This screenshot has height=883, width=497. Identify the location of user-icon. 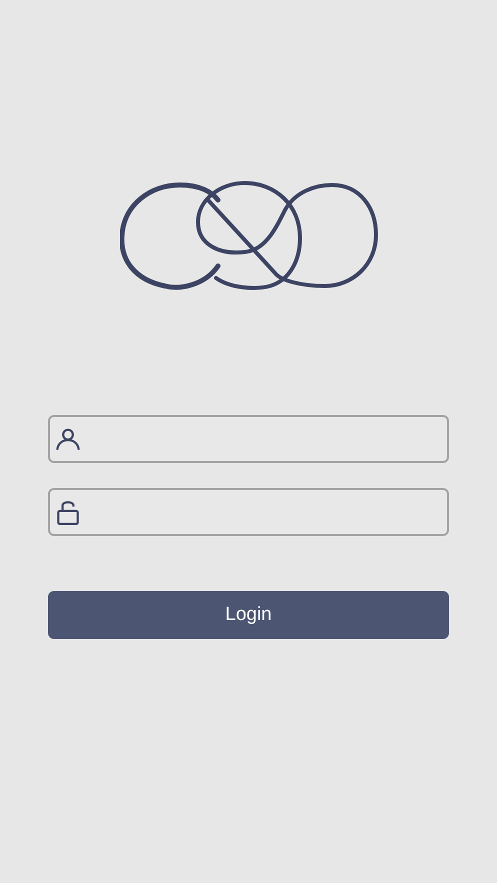
(68, 439).